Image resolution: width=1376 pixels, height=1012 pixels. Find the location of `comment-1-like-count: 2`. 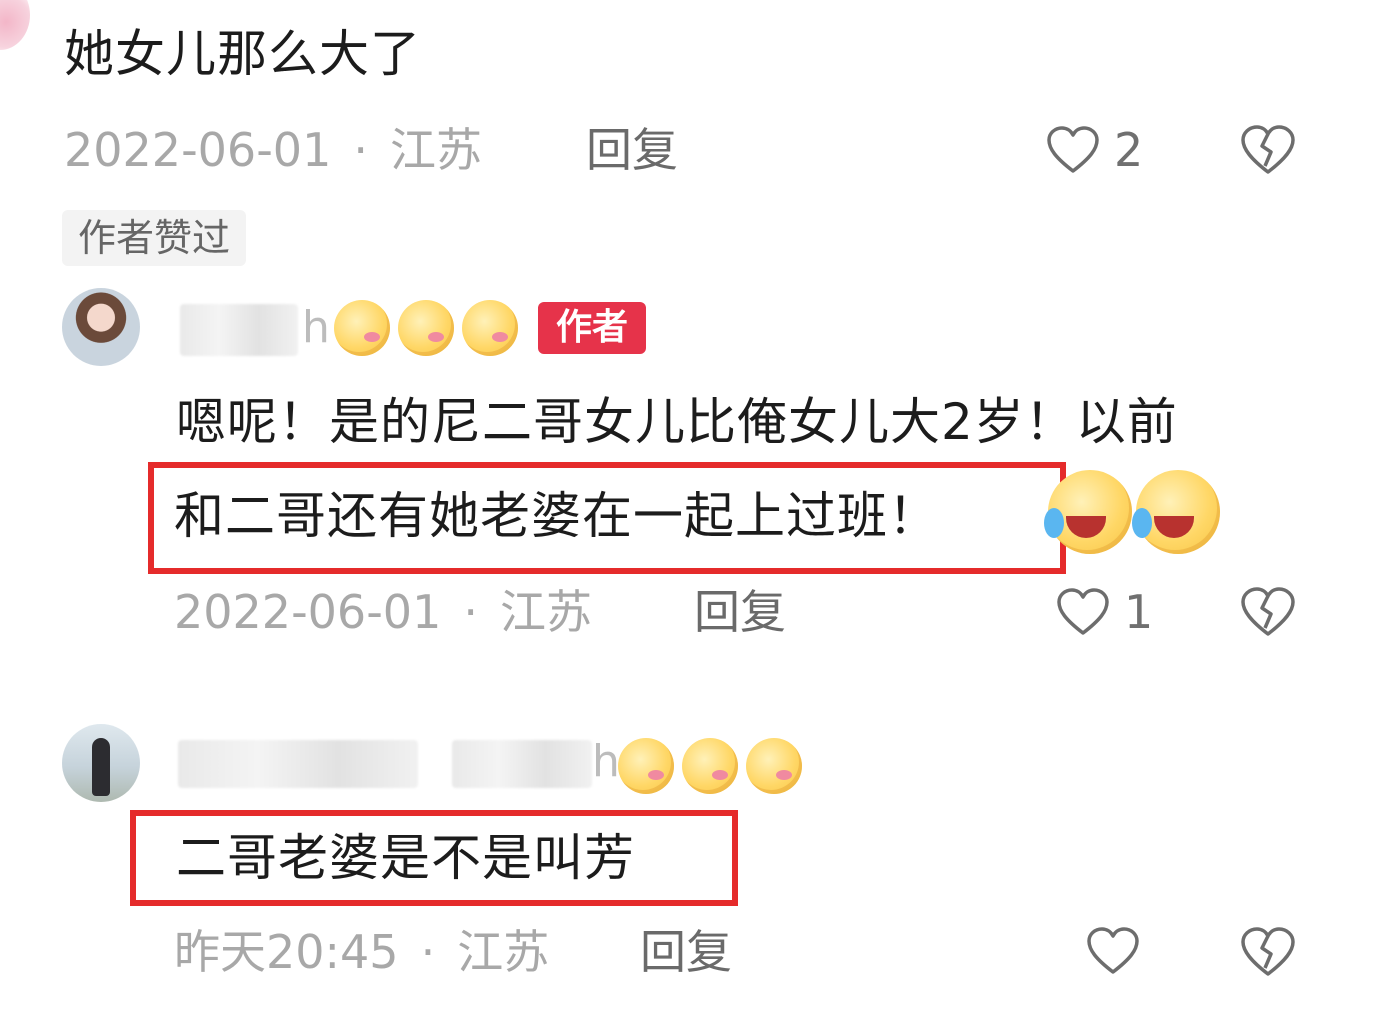

comment-1-like-count: 2 is located at coordinates (1129, 150).